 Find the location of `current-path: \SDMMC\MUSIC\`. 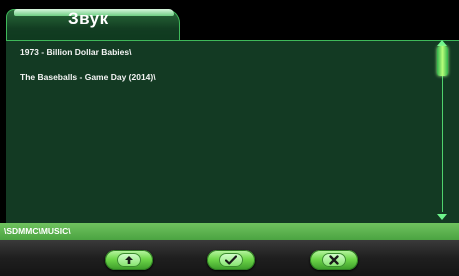

current-path: \SDMMC\MUSIC\ is located at coordinates (37, 231).